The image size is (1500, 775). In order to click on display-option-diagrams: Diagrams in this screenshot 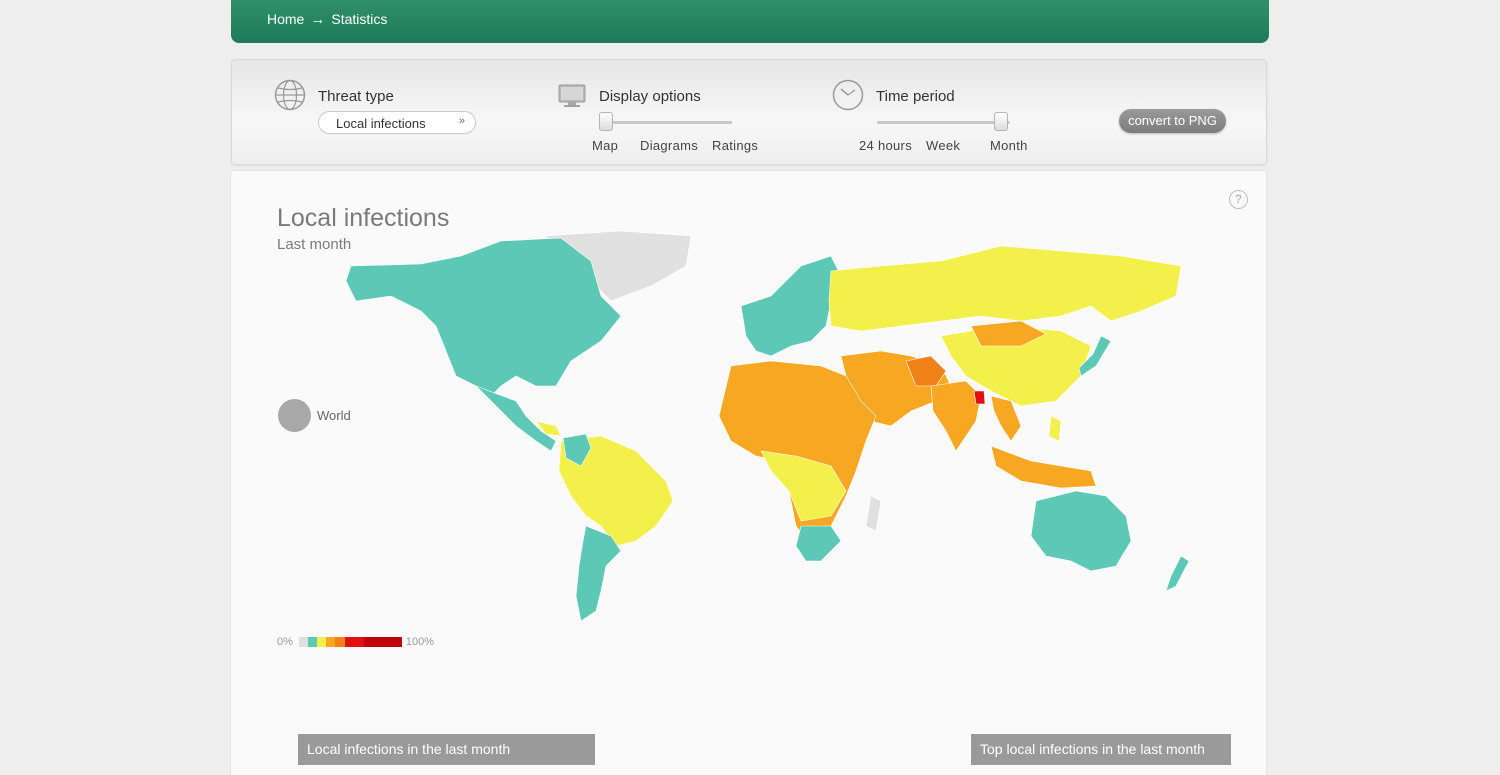, I will do `click(669, 145)`.